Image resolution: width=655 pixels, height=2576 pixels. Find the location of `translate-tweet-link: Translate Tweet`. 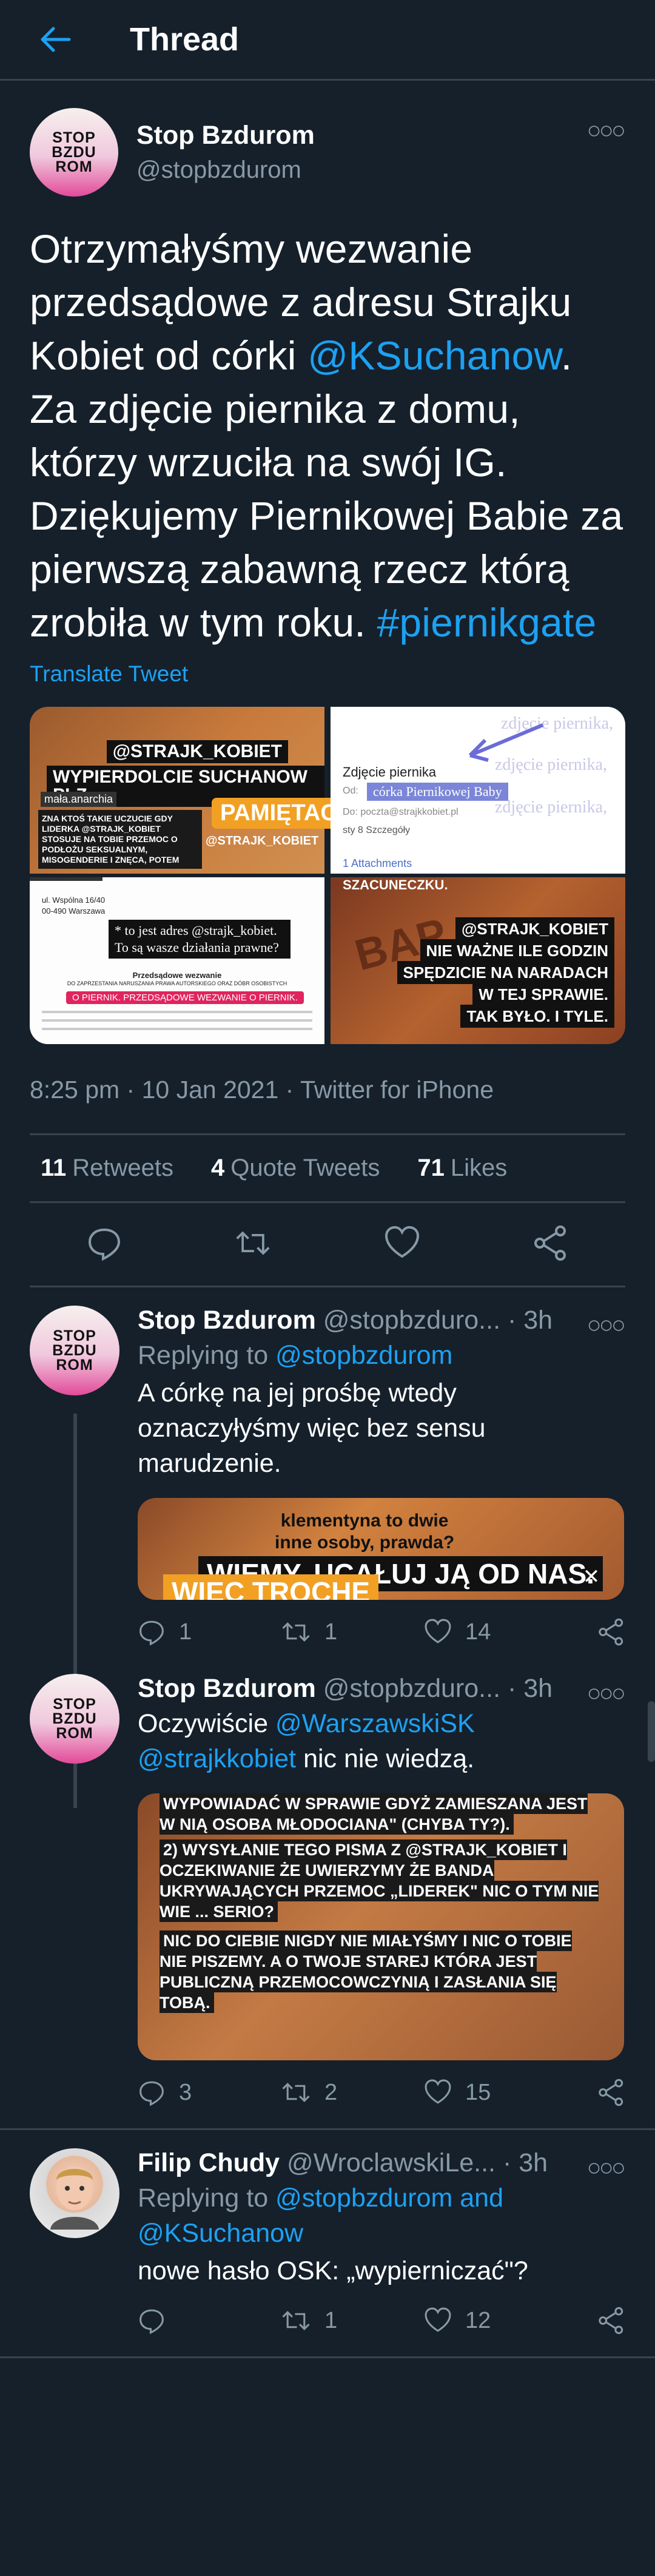

translate-tweet-link: Translate Tweet is located at coordinates (327, 674).